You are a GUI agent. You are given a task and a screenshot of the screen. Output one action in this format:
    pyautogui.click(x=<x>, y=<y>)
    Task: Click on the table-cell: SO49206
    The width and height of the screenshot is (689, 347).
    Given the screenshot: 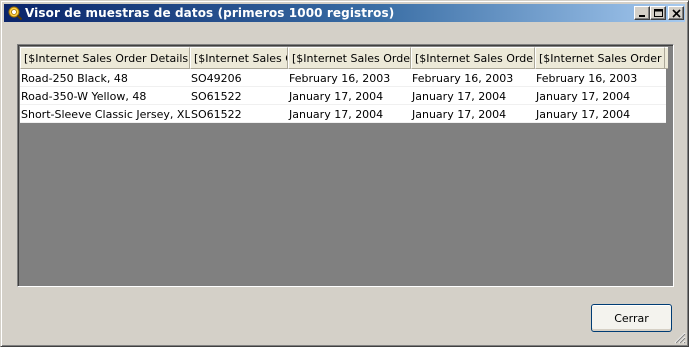 What is the action you would take?
    pyautogui.click(x=239, y=78)
    